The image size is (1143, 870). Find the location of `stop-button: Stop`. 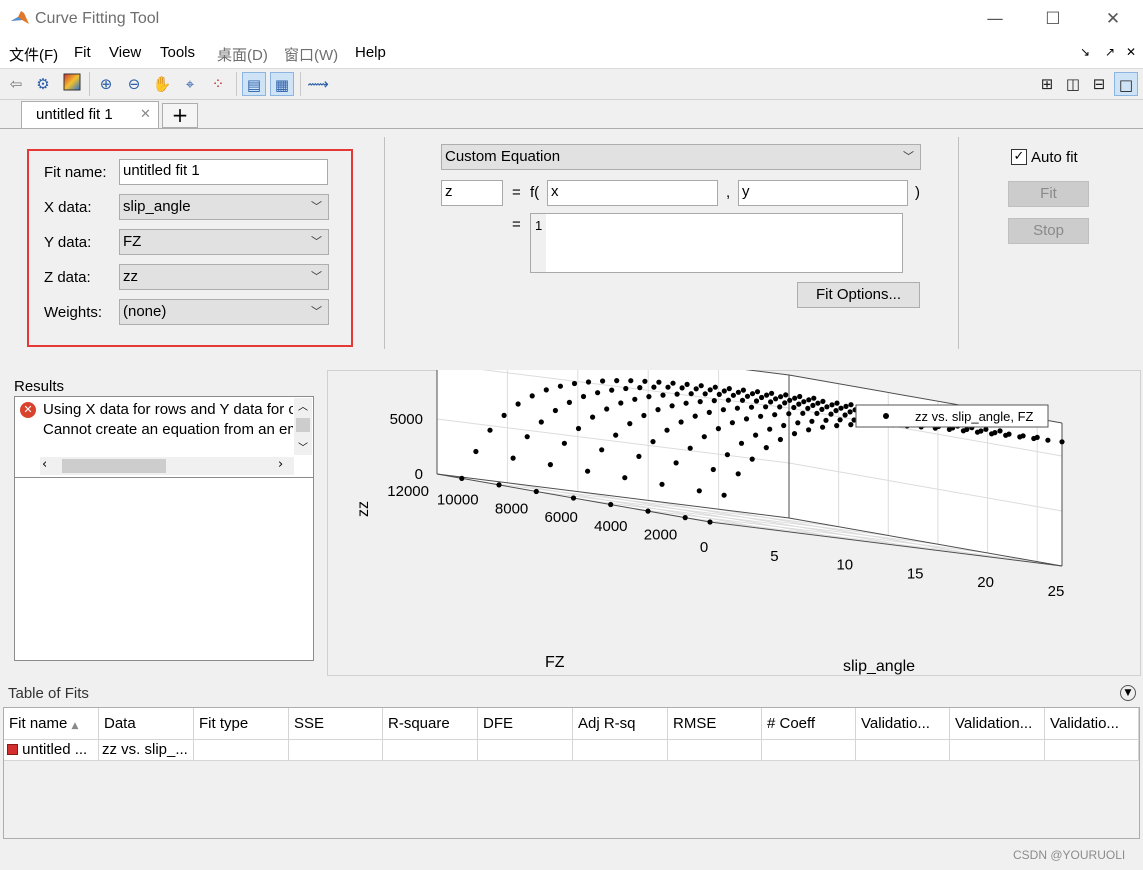

stop-button: Stop is located at coordinates (1048, 231).